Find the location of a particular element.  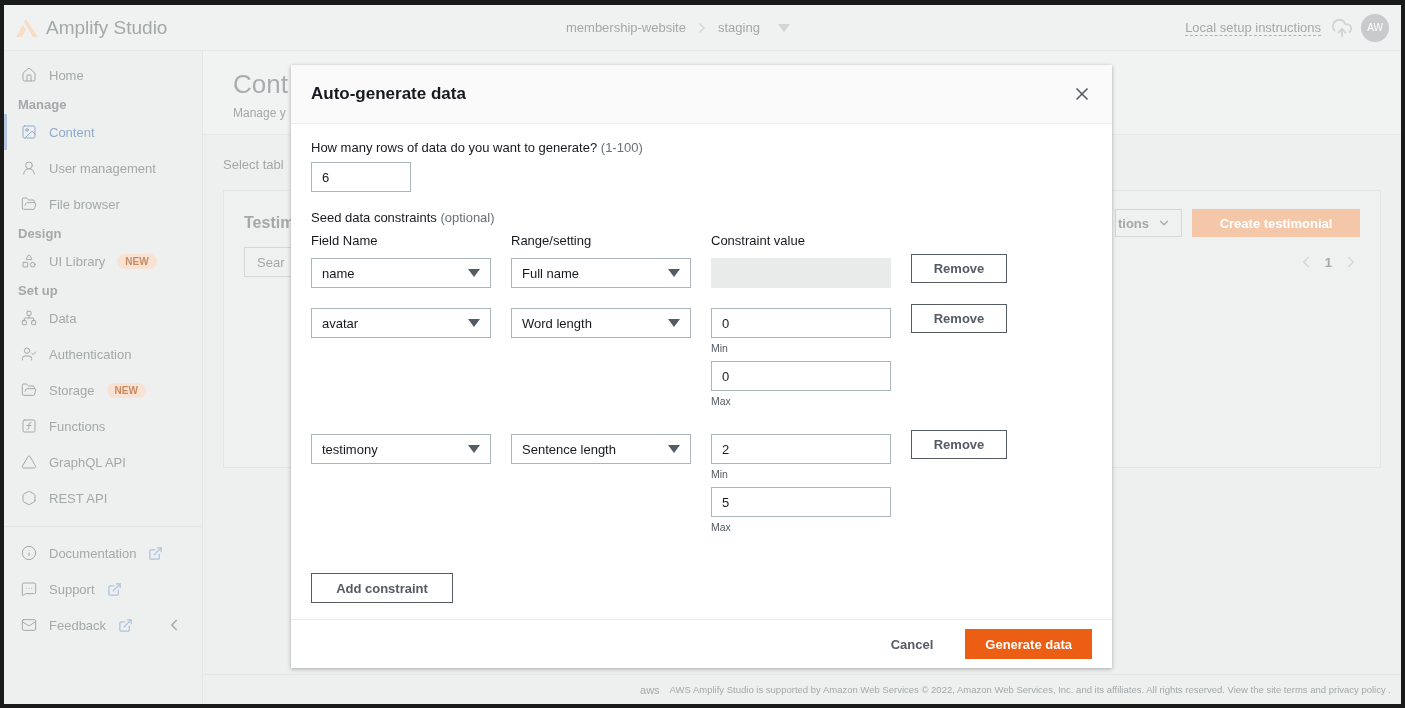

field-select: avatar is located at coordinates (401, 323).